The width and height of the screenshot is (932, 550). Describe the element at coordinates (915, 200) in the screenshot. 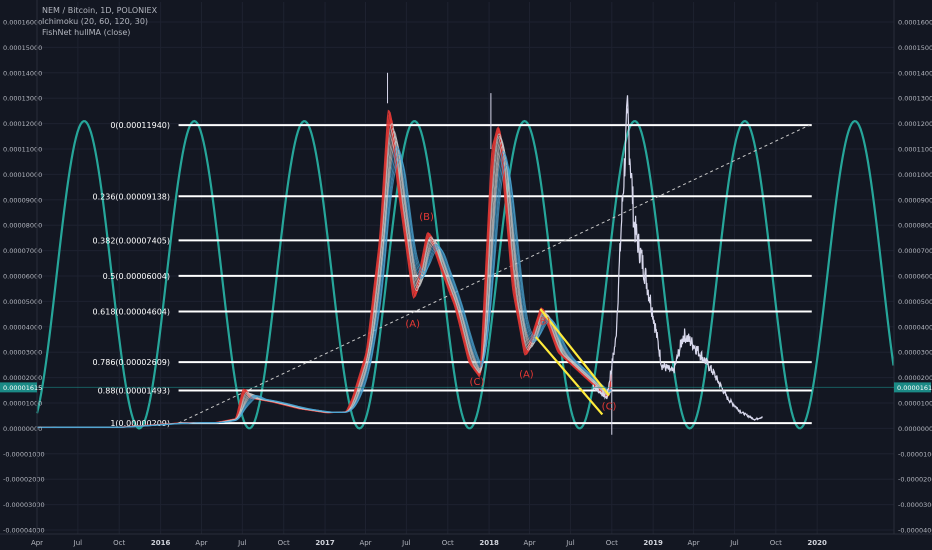

I see `y-tick-label-right: 0.00009000` at that location.